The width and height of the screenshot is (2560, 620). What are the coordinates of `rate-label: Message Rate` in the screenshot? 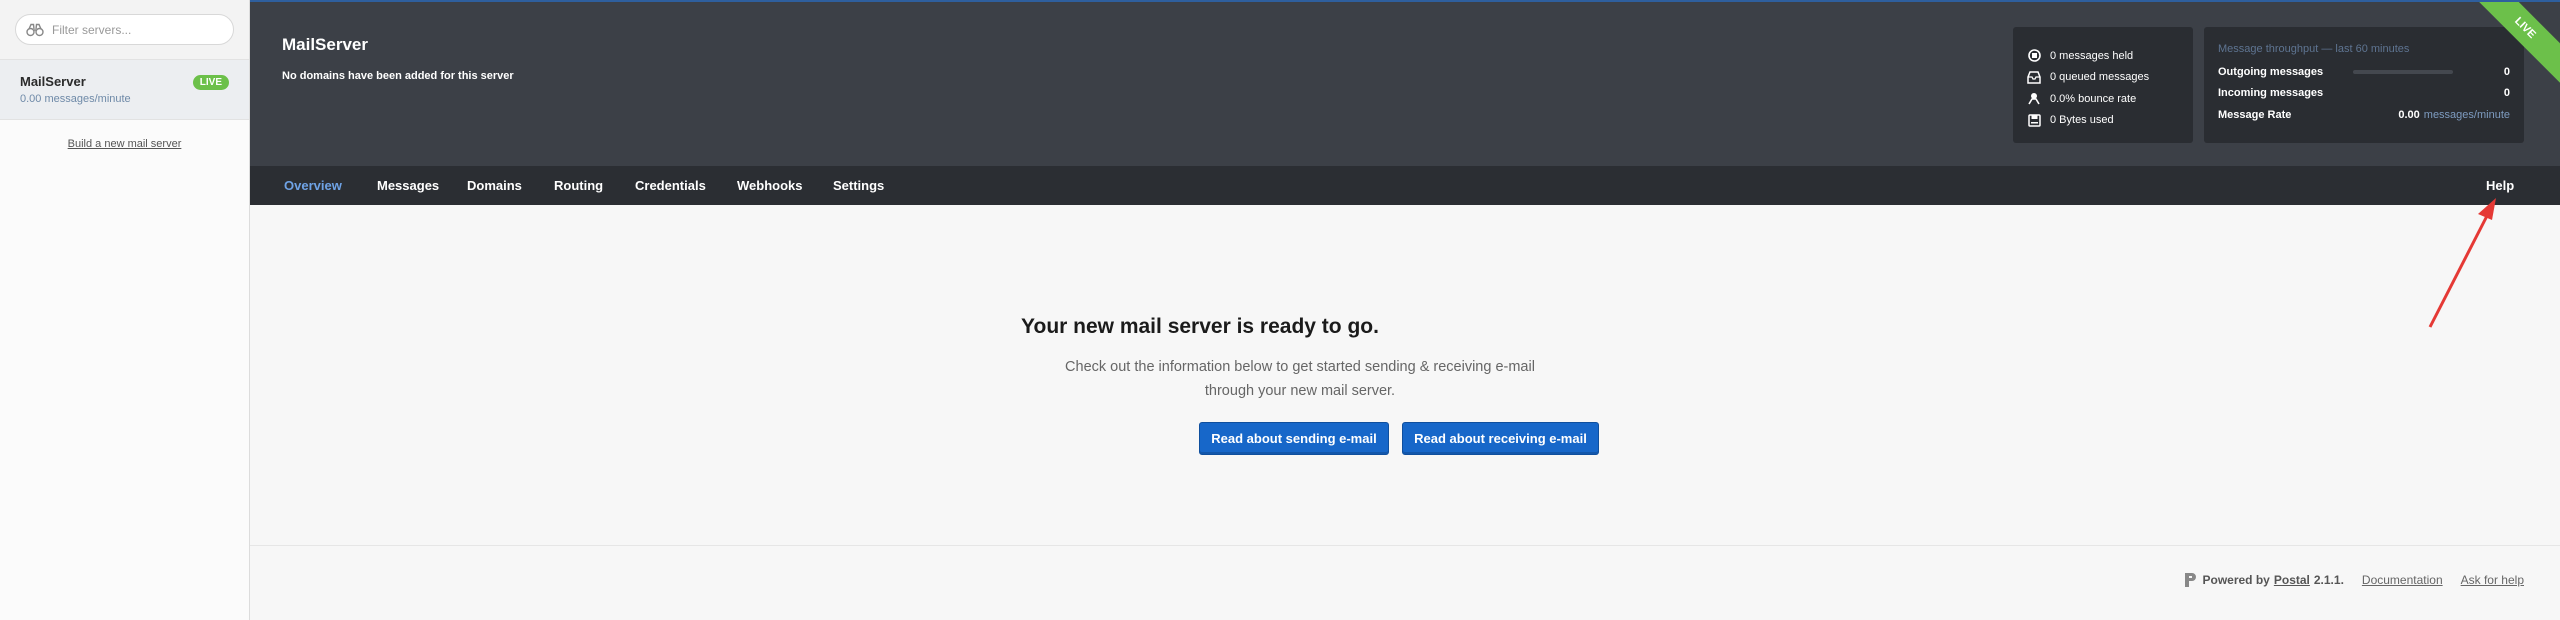 It's located at (2255, 114).